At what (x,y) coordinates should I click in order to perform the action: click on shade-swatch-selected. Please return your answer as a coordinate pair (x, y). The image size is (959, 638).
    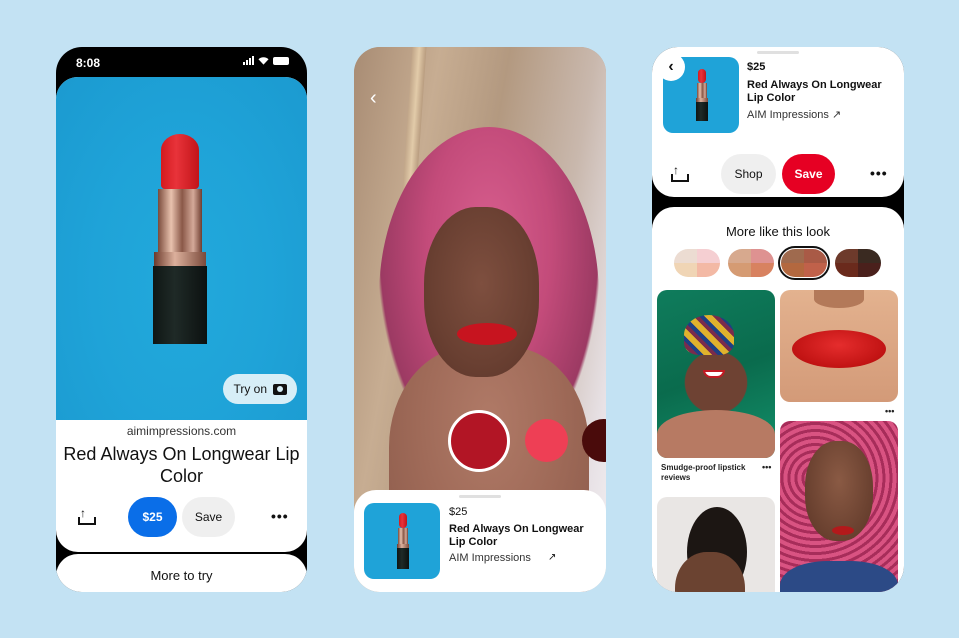
    Looking at the image, I should click on (479, 441).